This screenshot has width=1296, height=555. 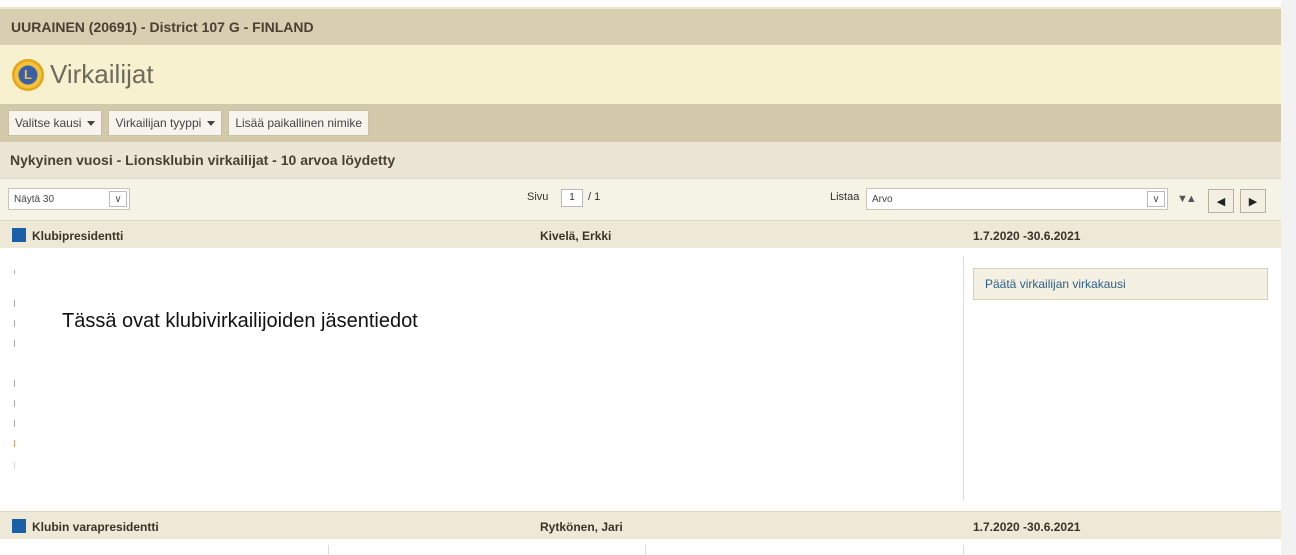 I want to click on sort-direction-icon: ▼▲, so click(x=1187, y=199).